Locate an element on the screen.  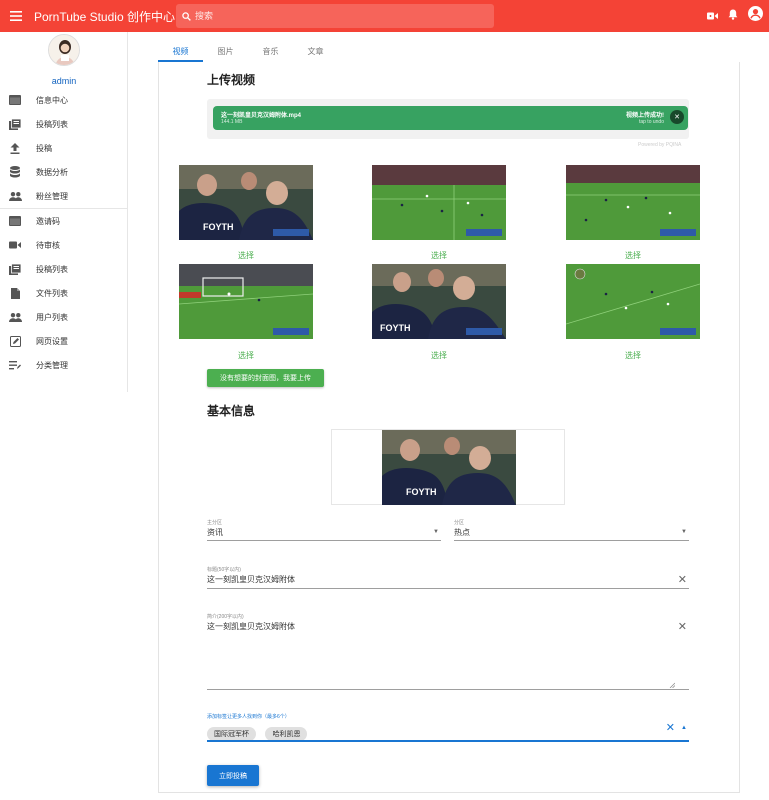
sidebar-item-label: 网页设置 is located at coordinates (52, 341).